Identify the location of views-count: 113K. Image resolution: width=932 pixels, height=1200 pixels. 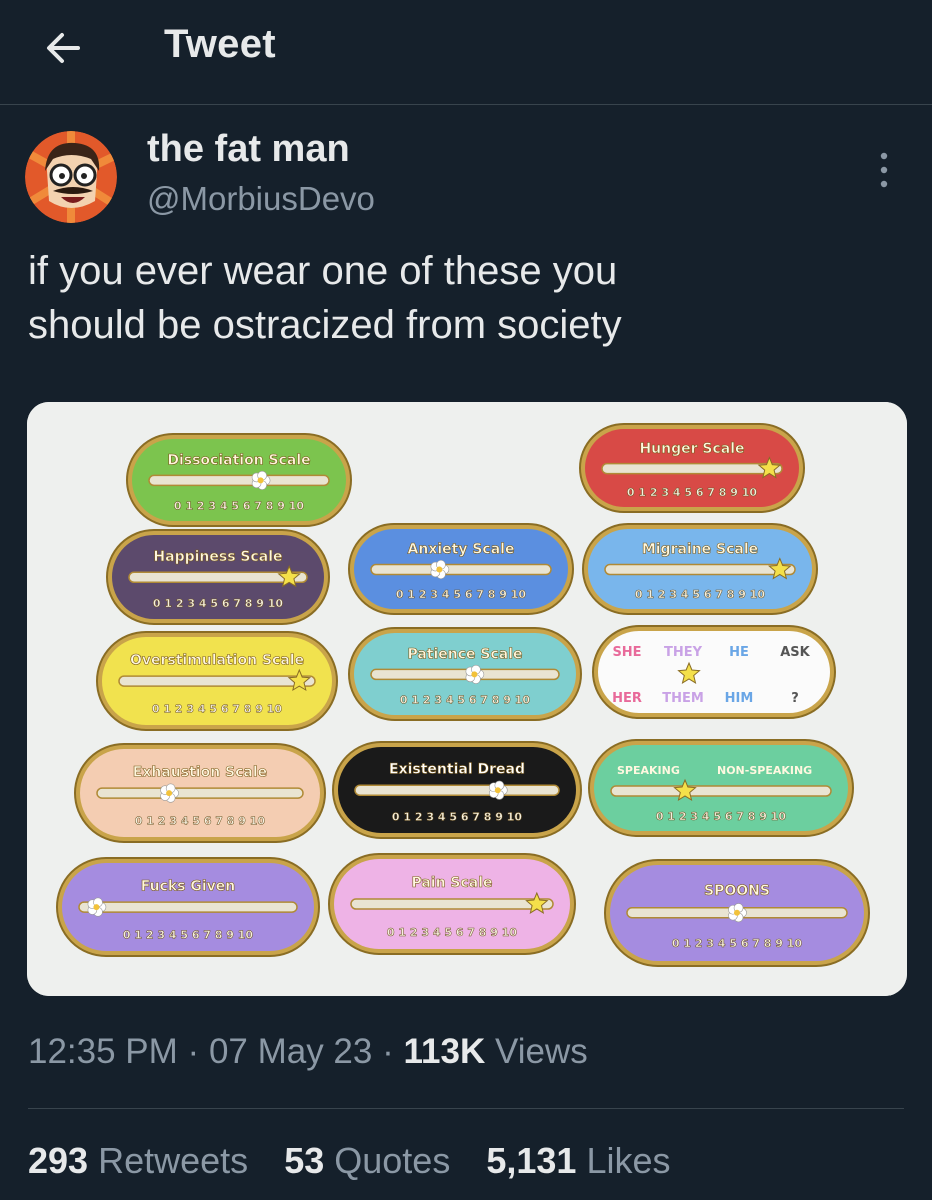
(444, 1051).